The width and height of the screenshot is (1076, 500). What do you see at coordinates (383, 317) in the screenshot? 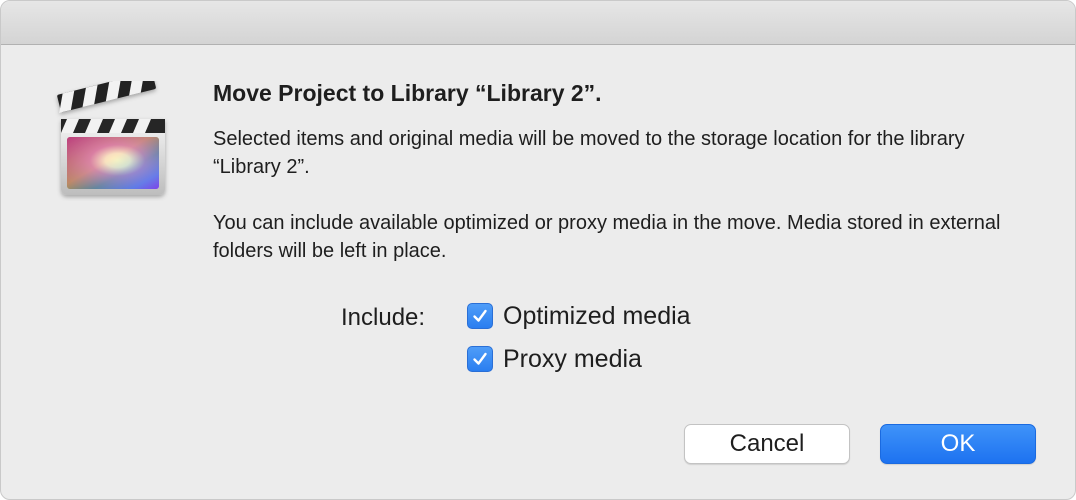
I see `include-label: Include:` at bounding box center [383, 317].